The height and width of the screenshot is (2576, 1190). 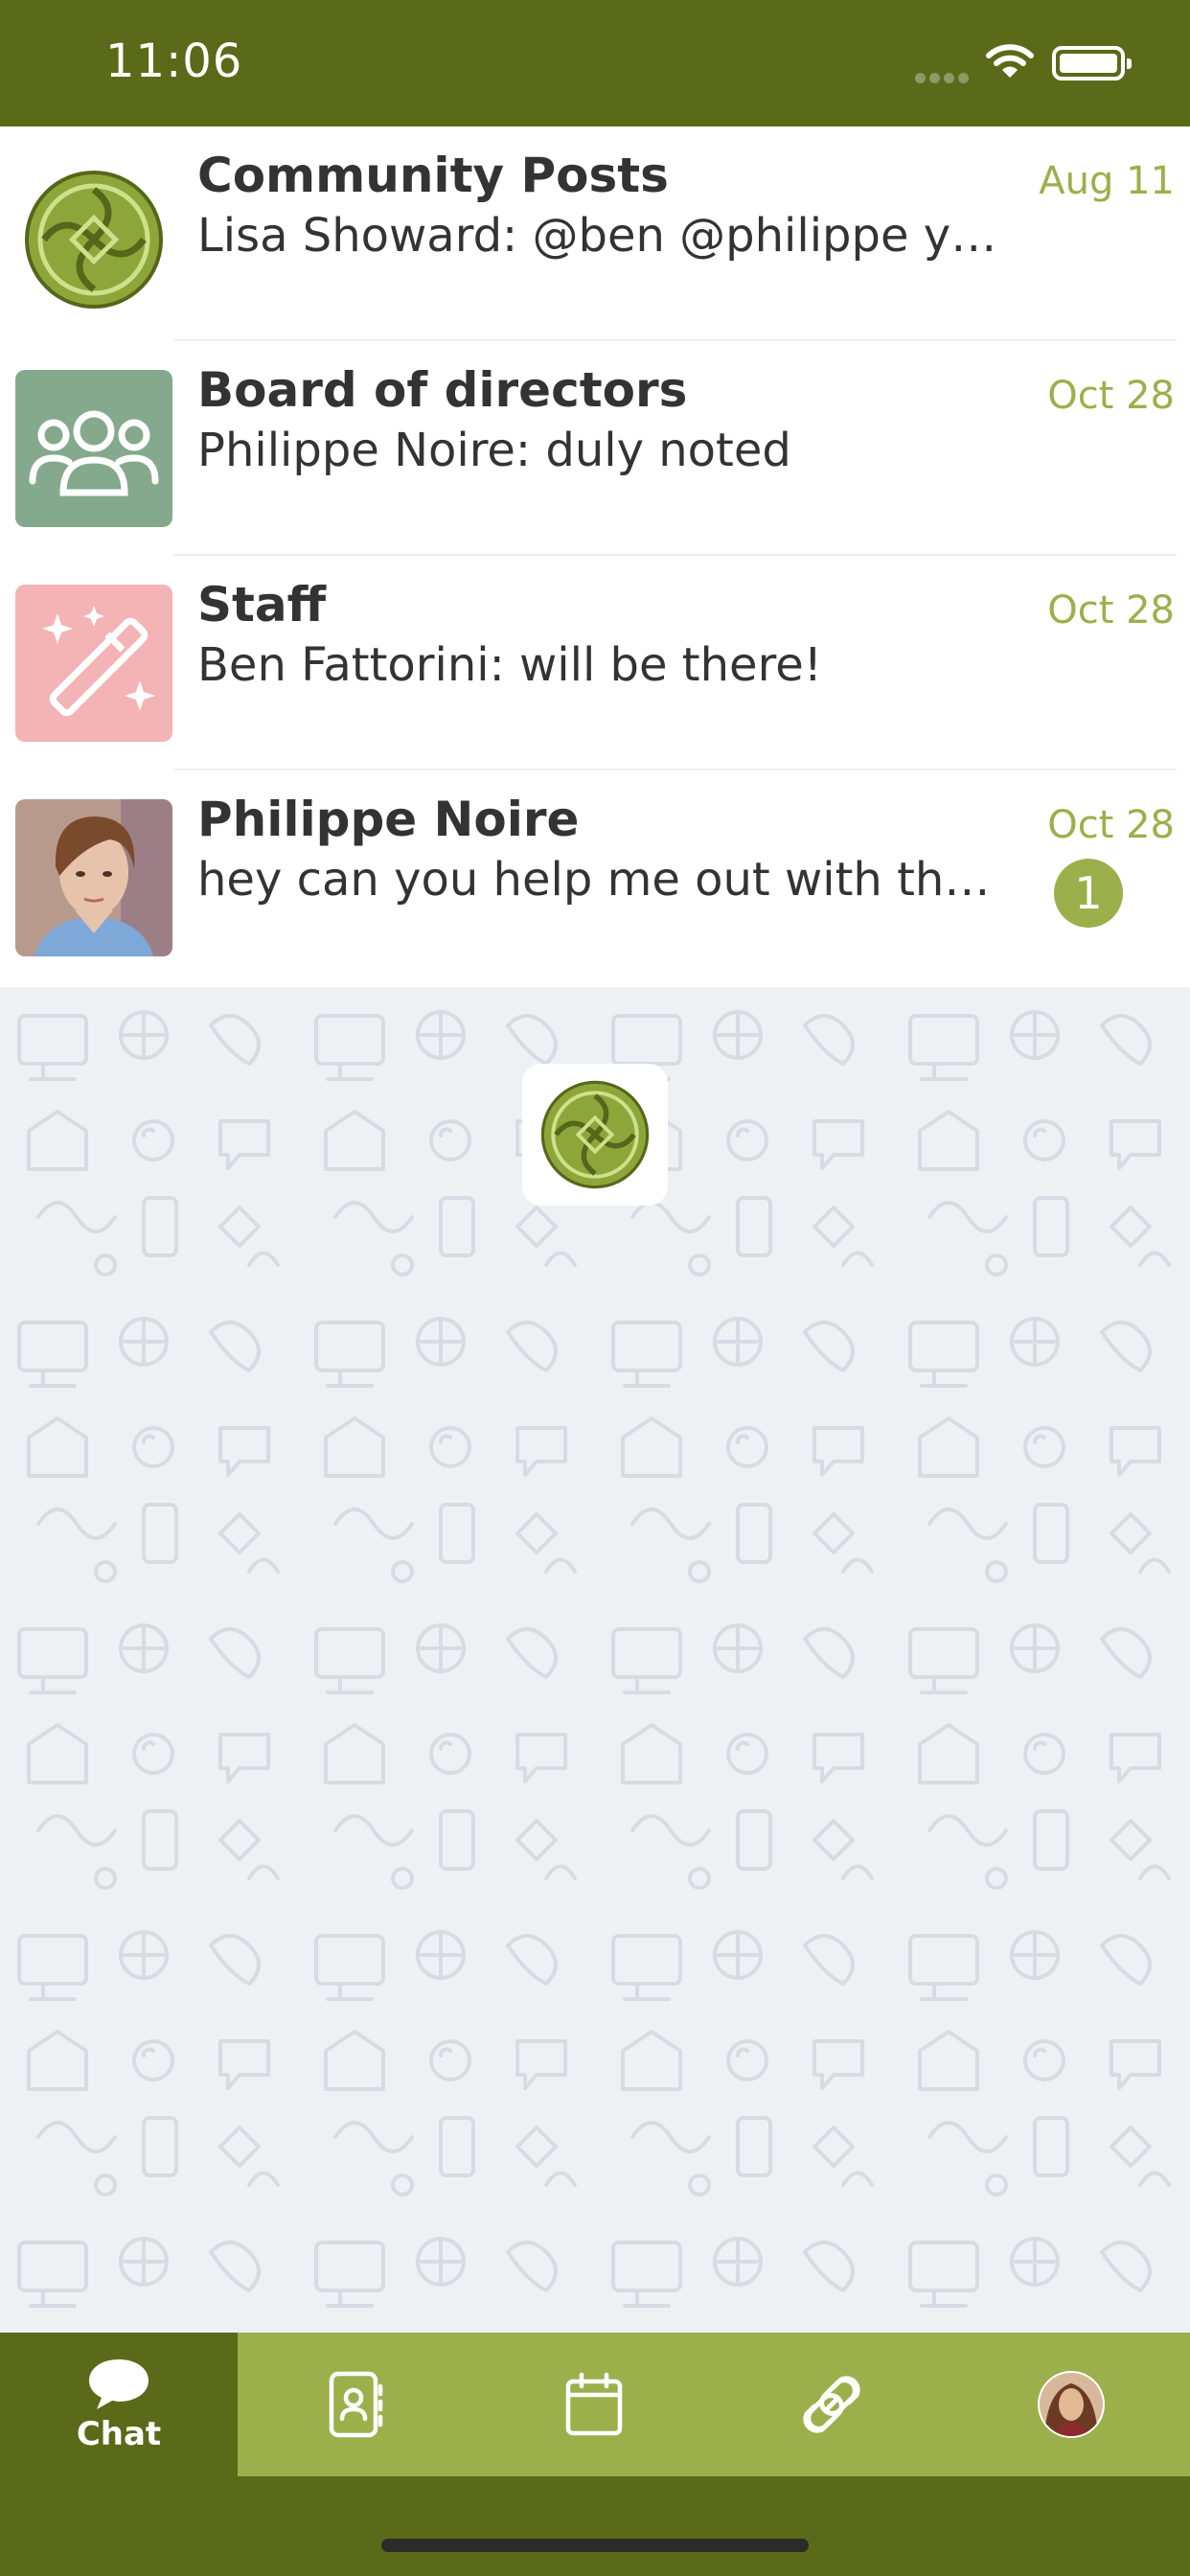 I want to click on chat-title: Philippe Noire, so click(x=389, y=819).